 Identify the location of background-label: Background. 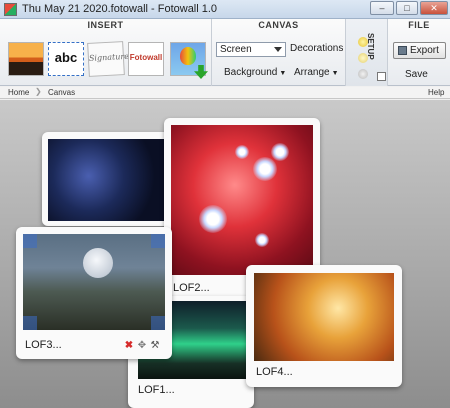
(251, 72).